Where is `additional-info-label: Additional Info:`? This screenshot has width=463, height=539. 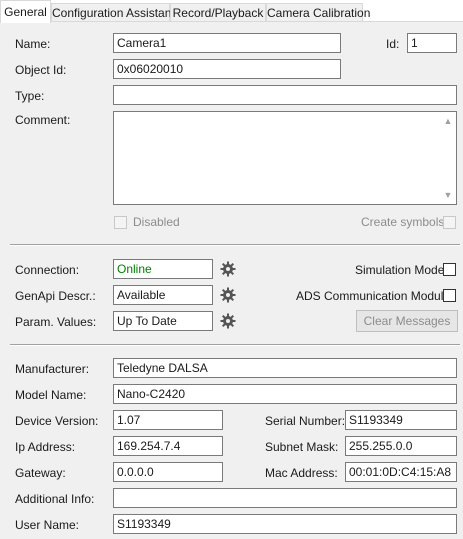 additional-info-label: Additional Info: is located at coordinates (55, 499).